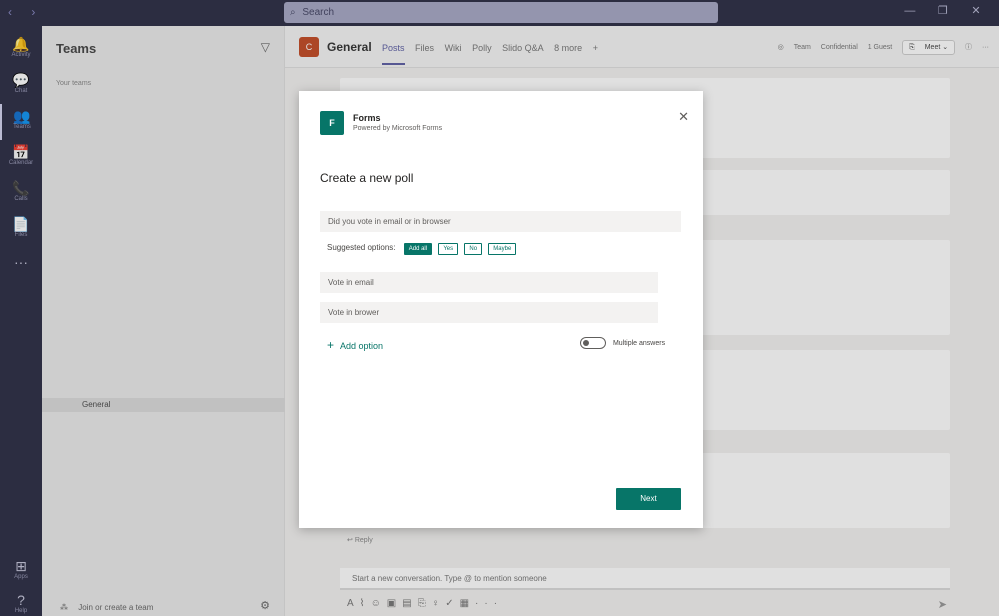 This screenshot has width=999, height=616. I want to click on add-all-button: Add all, so click(418, 249).